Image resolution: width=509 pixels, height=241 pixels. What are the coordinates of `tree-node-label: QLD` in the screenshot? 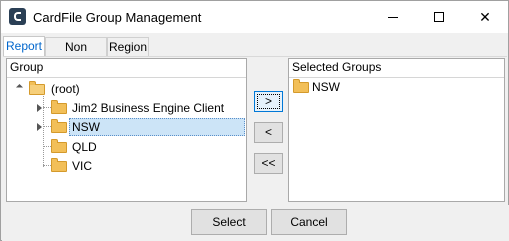 It's located at (84, 147).